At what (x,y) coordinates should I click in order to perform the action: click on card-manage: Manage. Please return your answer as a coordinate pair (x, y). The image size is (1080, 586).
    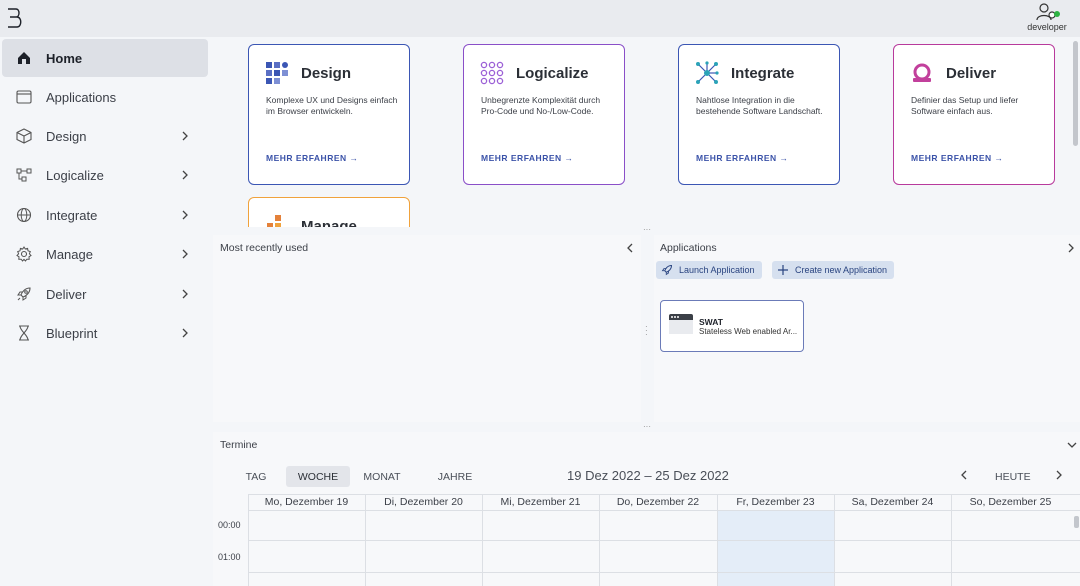
    Looking at the image, I should click on (329, 212).